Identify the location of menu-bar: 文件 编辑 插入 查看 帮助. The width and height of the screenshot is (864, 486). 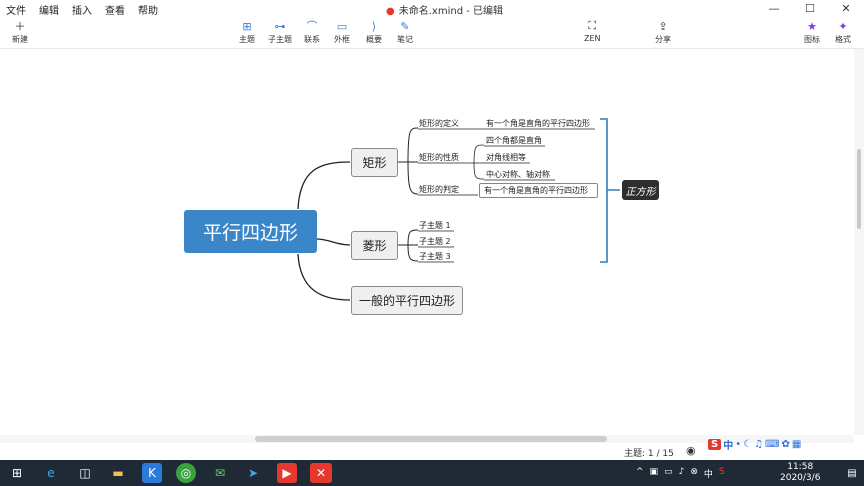
(82, 9).